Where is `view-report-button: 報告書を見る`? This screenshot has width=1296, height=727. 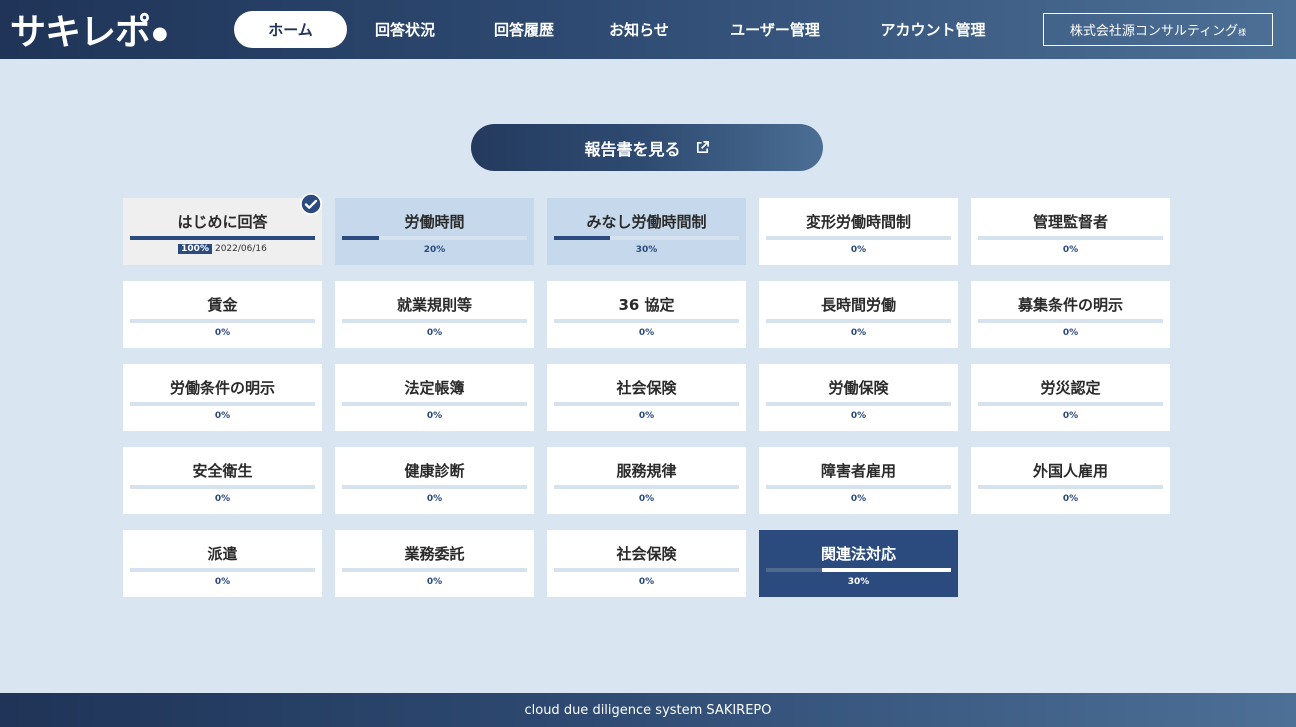
view-report-button: 報告書を見る is located at coordinates (647, 147).